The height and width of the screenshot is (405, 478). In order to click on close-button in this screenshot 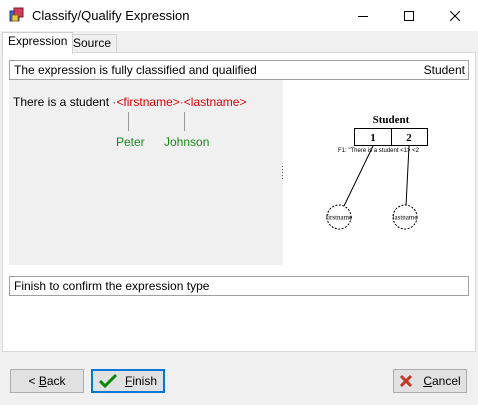, I will do `click(455, 15)`.